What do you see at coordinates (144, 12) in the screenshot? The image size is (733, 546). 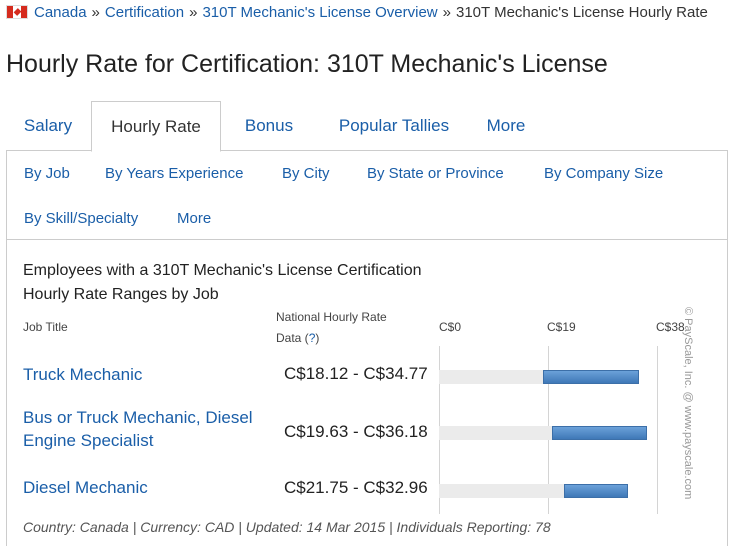 I see `breadcrumb-link-certification: Certification` at bounding box center [144, 12].